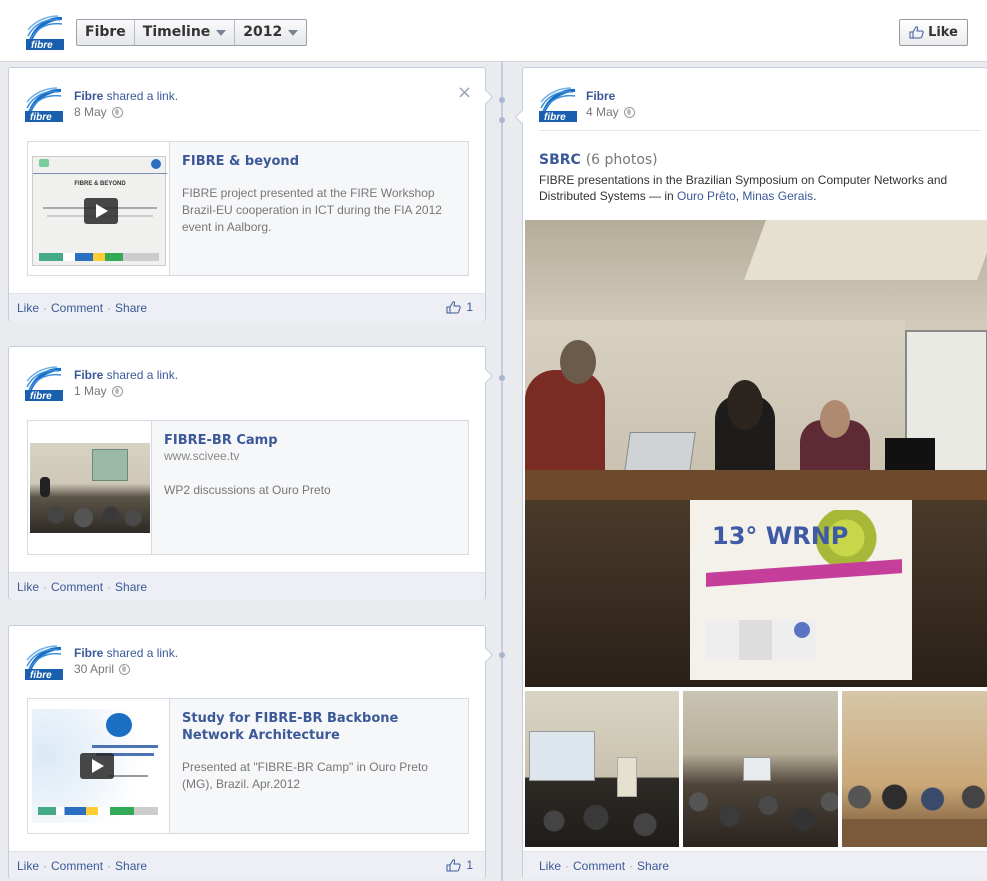  What do you see at coordinates (221, 32) in the screenshot?
I see `chevron-down-icon` at bounding box center [221, 32].